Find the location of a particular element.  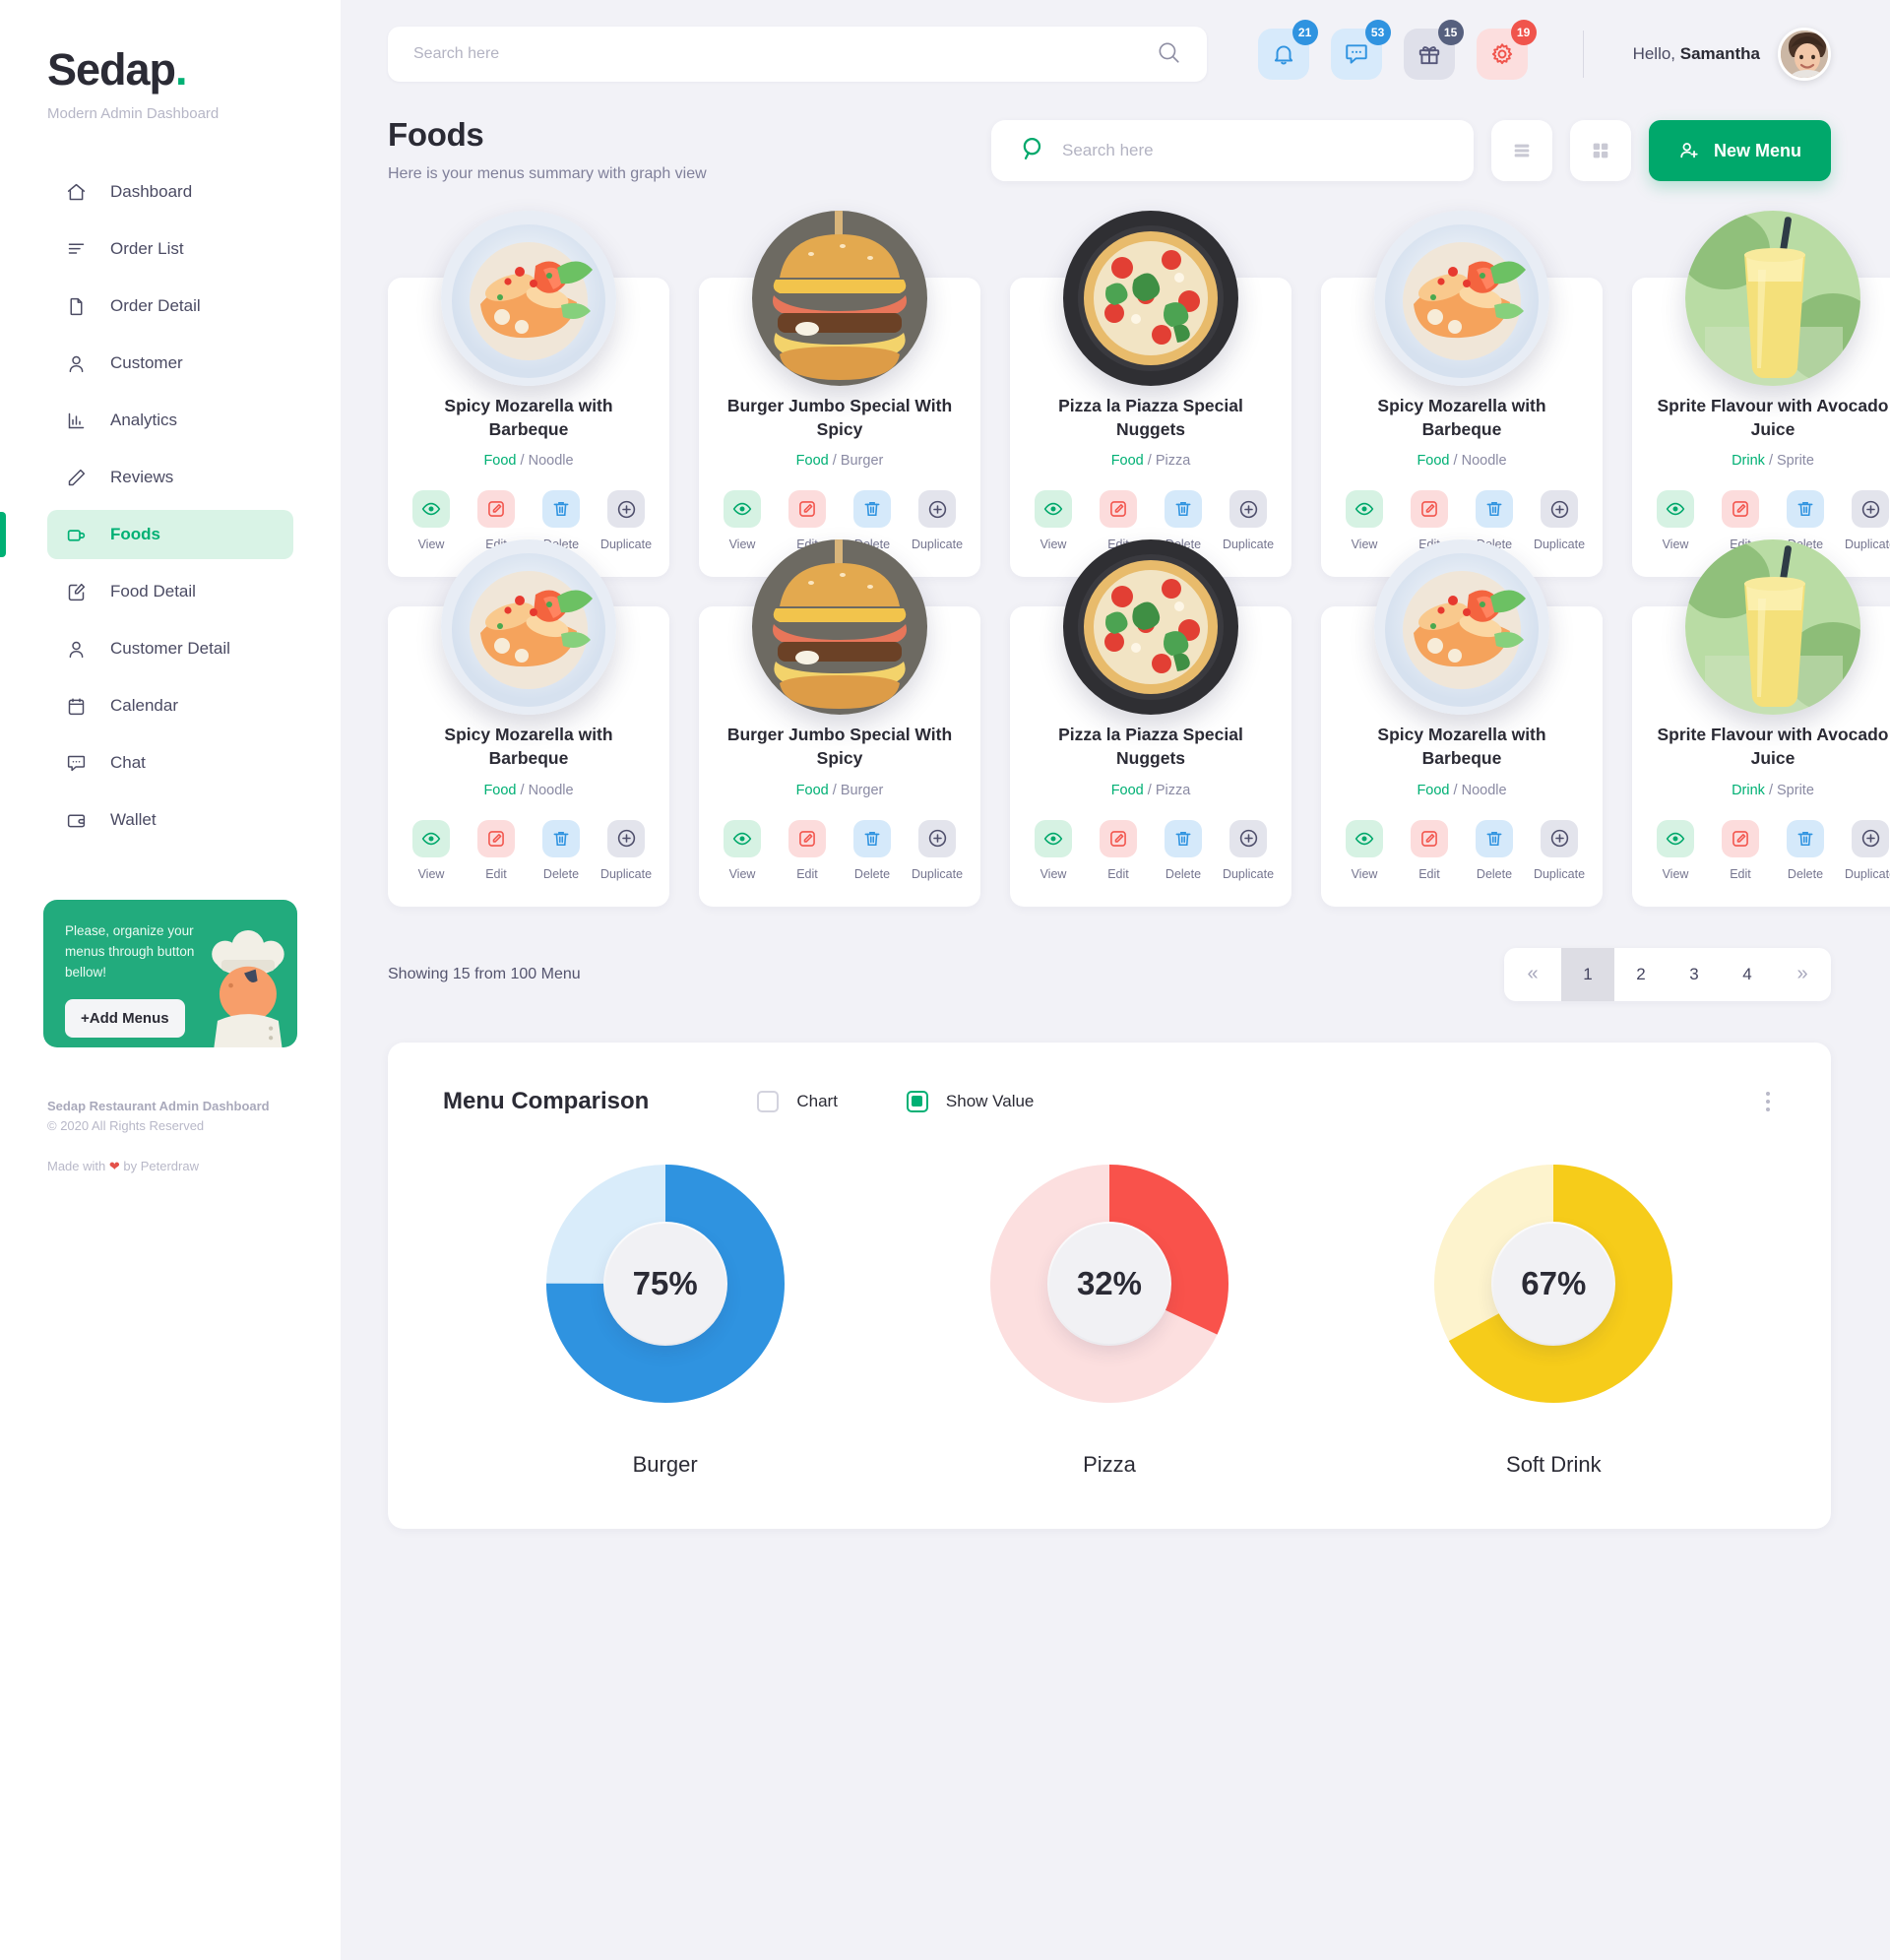

chef-illustration is located at coordinates (248, 988).